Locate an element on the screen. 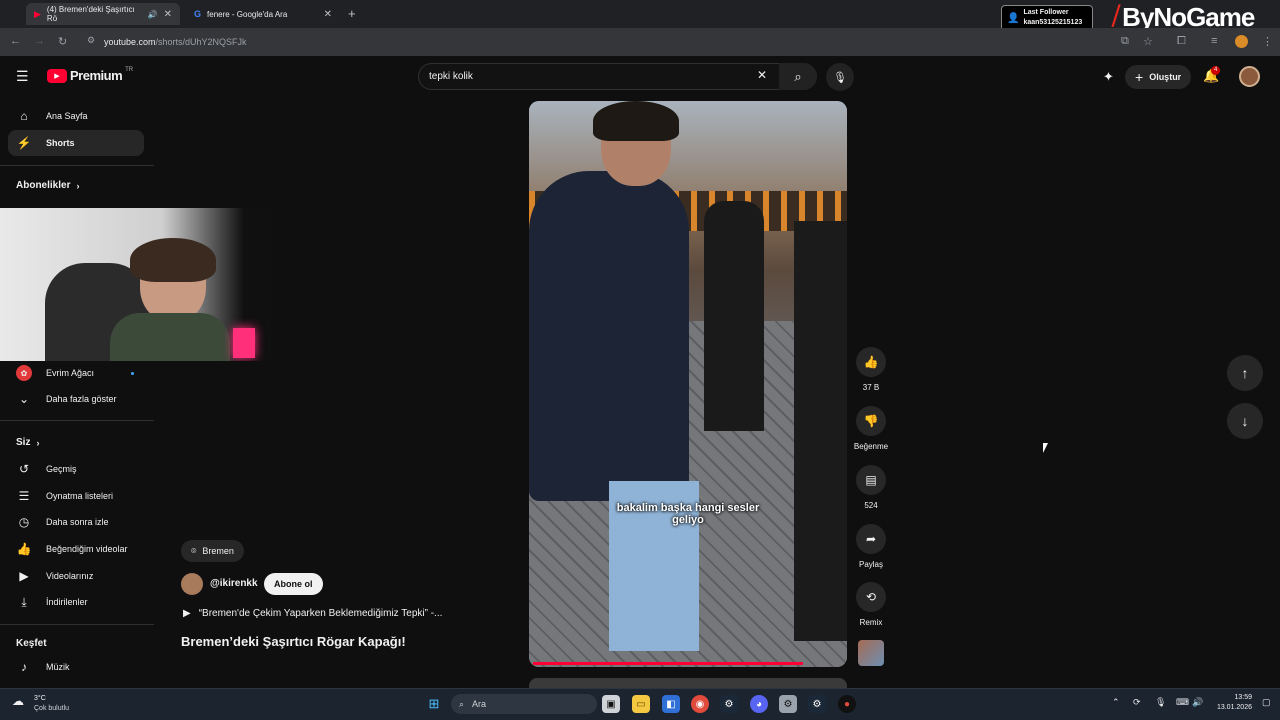 This screenshot has width=1280, height=720. new-tab-icon: + is located at coordinates (352, 13).